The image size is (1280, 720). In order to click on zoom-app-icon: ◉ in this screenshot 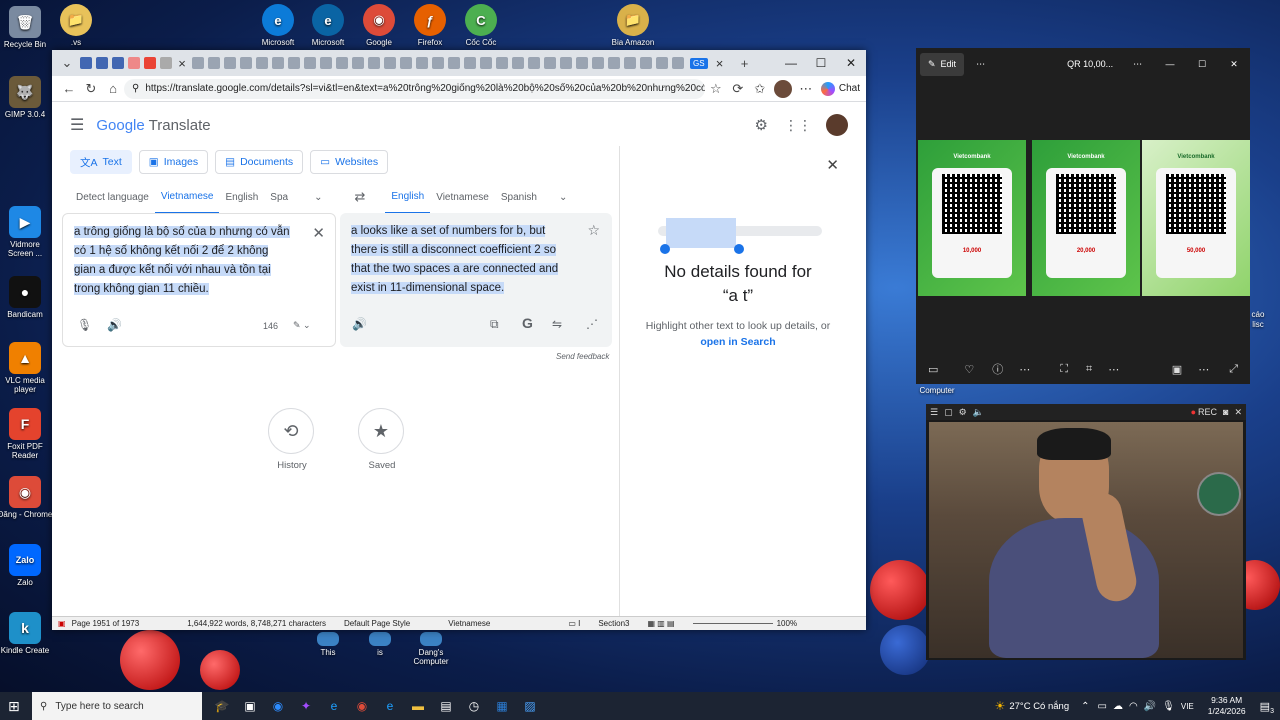, I will do `click(278, 706)`.